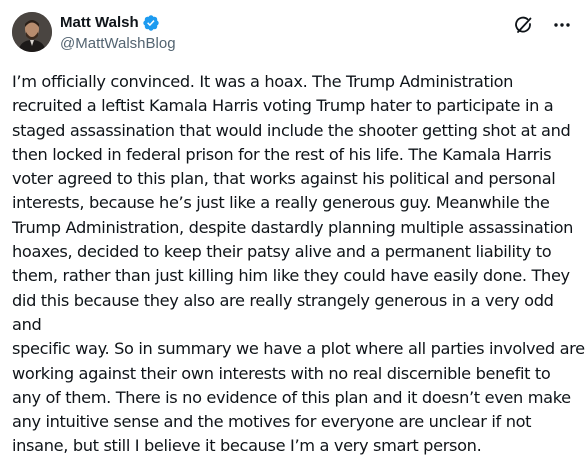 This screenshot has width=587, height=459. I want to click on tweet-actions, so click(543, 25).